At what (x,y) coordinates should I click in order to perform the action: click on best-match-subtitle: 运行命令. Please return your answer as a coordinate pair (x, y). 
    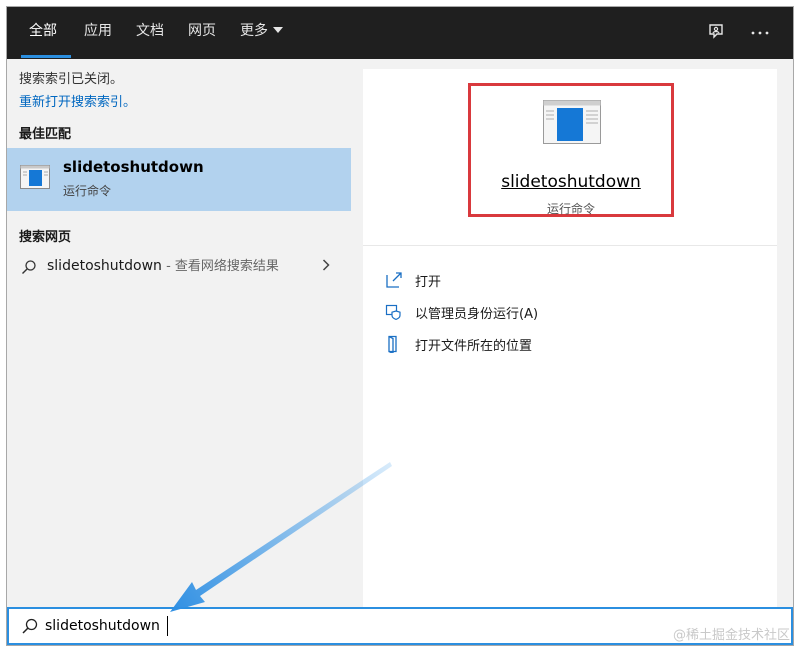
    Looking at the image, I should click on (87, 191).